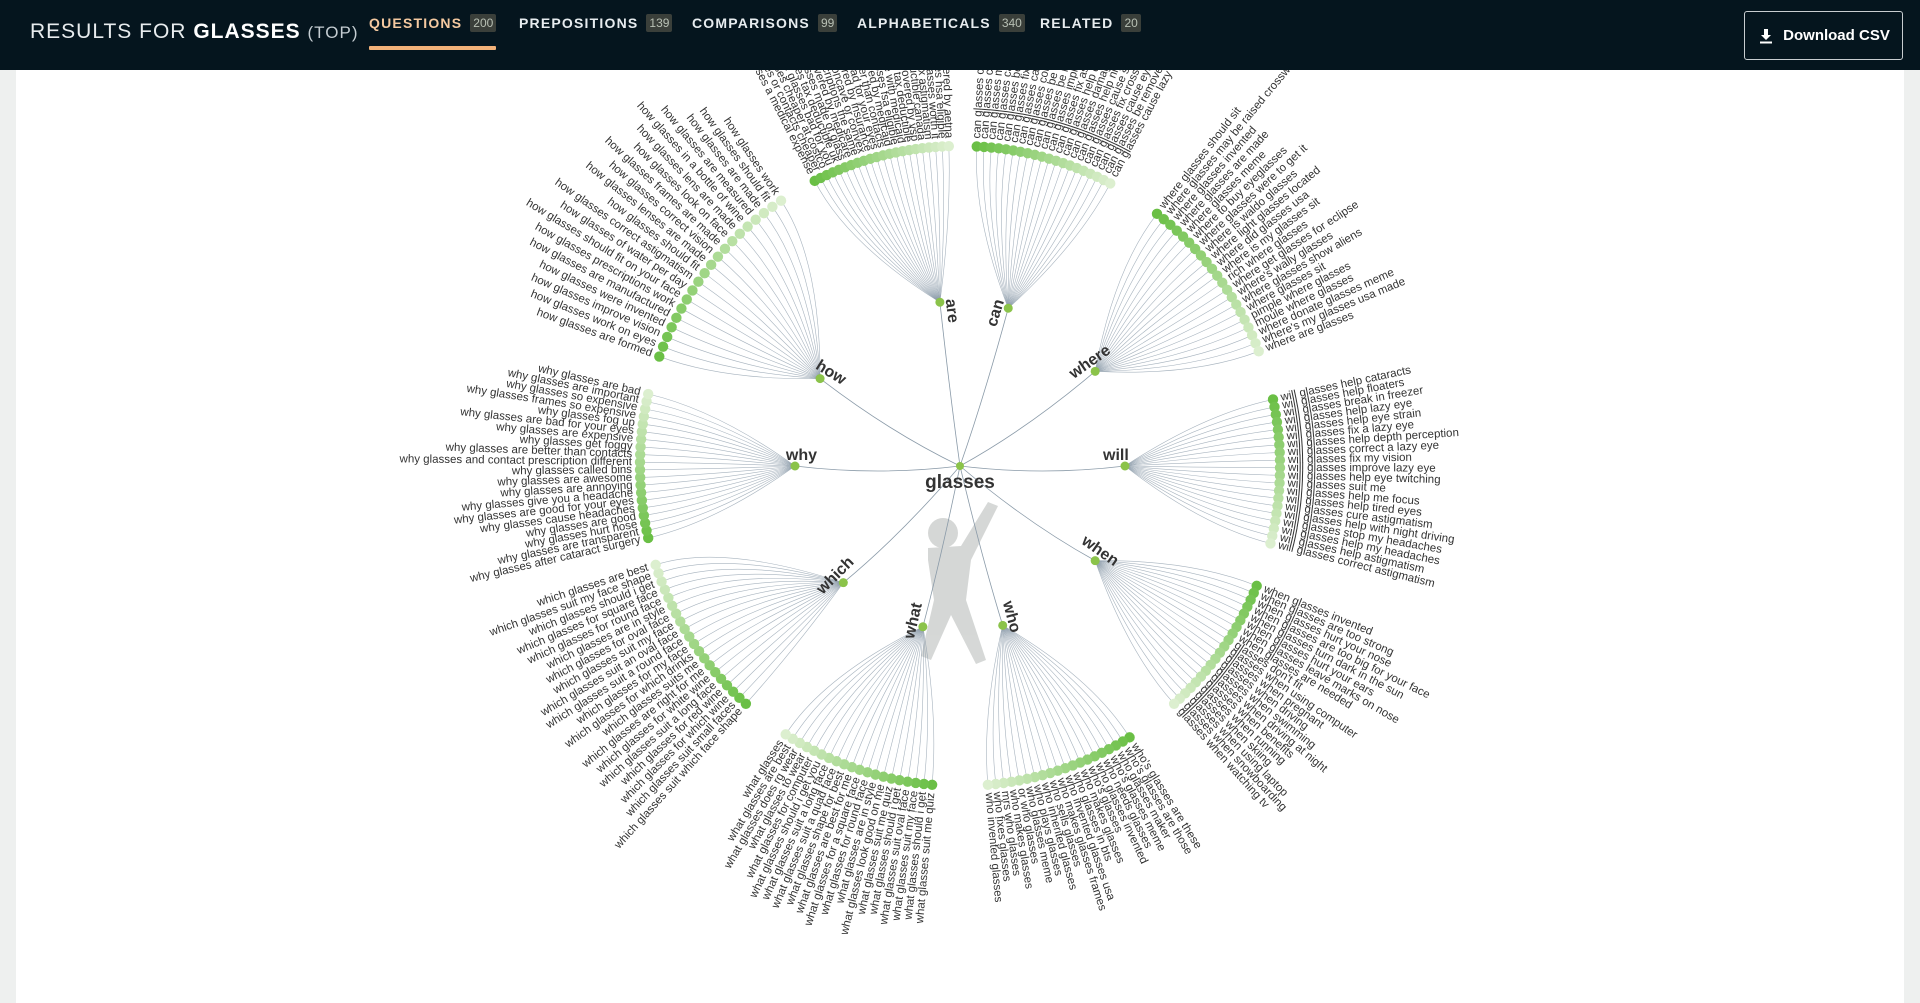 The image size is (1920, 1003). I want to click on tab-count-badge: 99, so click(827, 23).